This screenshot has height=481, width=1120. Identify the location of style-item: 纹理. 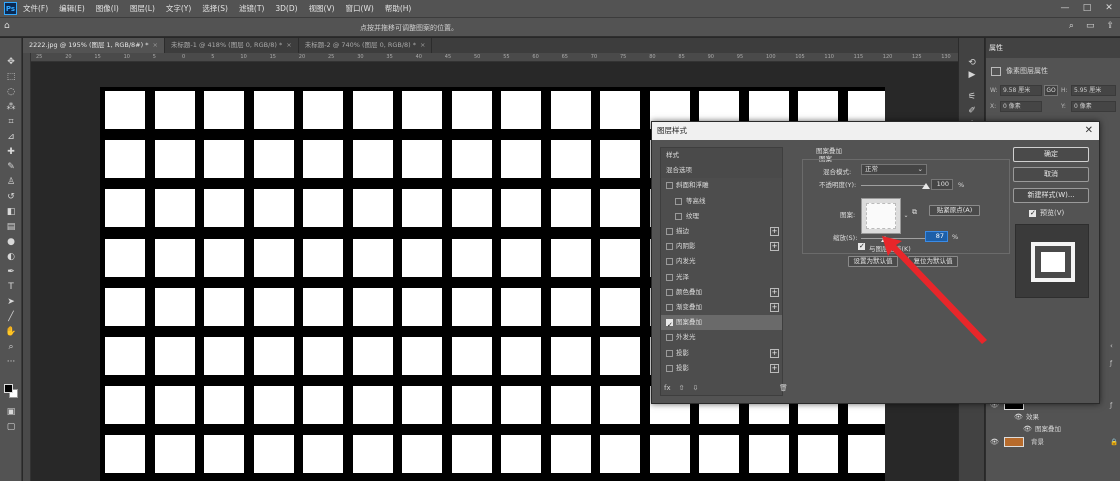
(721, 216).